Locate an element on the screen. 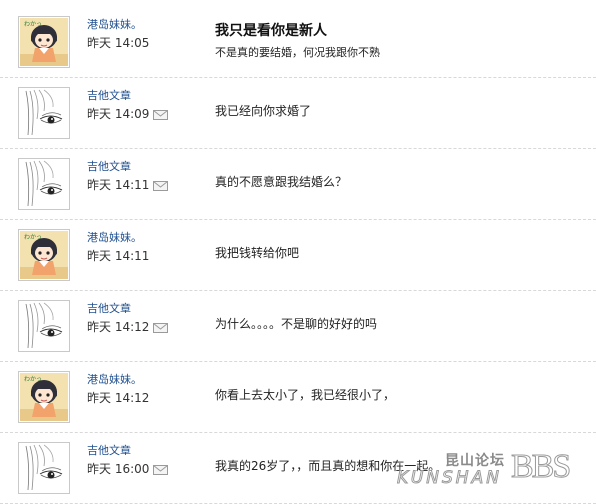 Image resolution: width=596 pixels, height=504 pixels. message-time: 昨天 16:00 is located at coordinates (128, 468).